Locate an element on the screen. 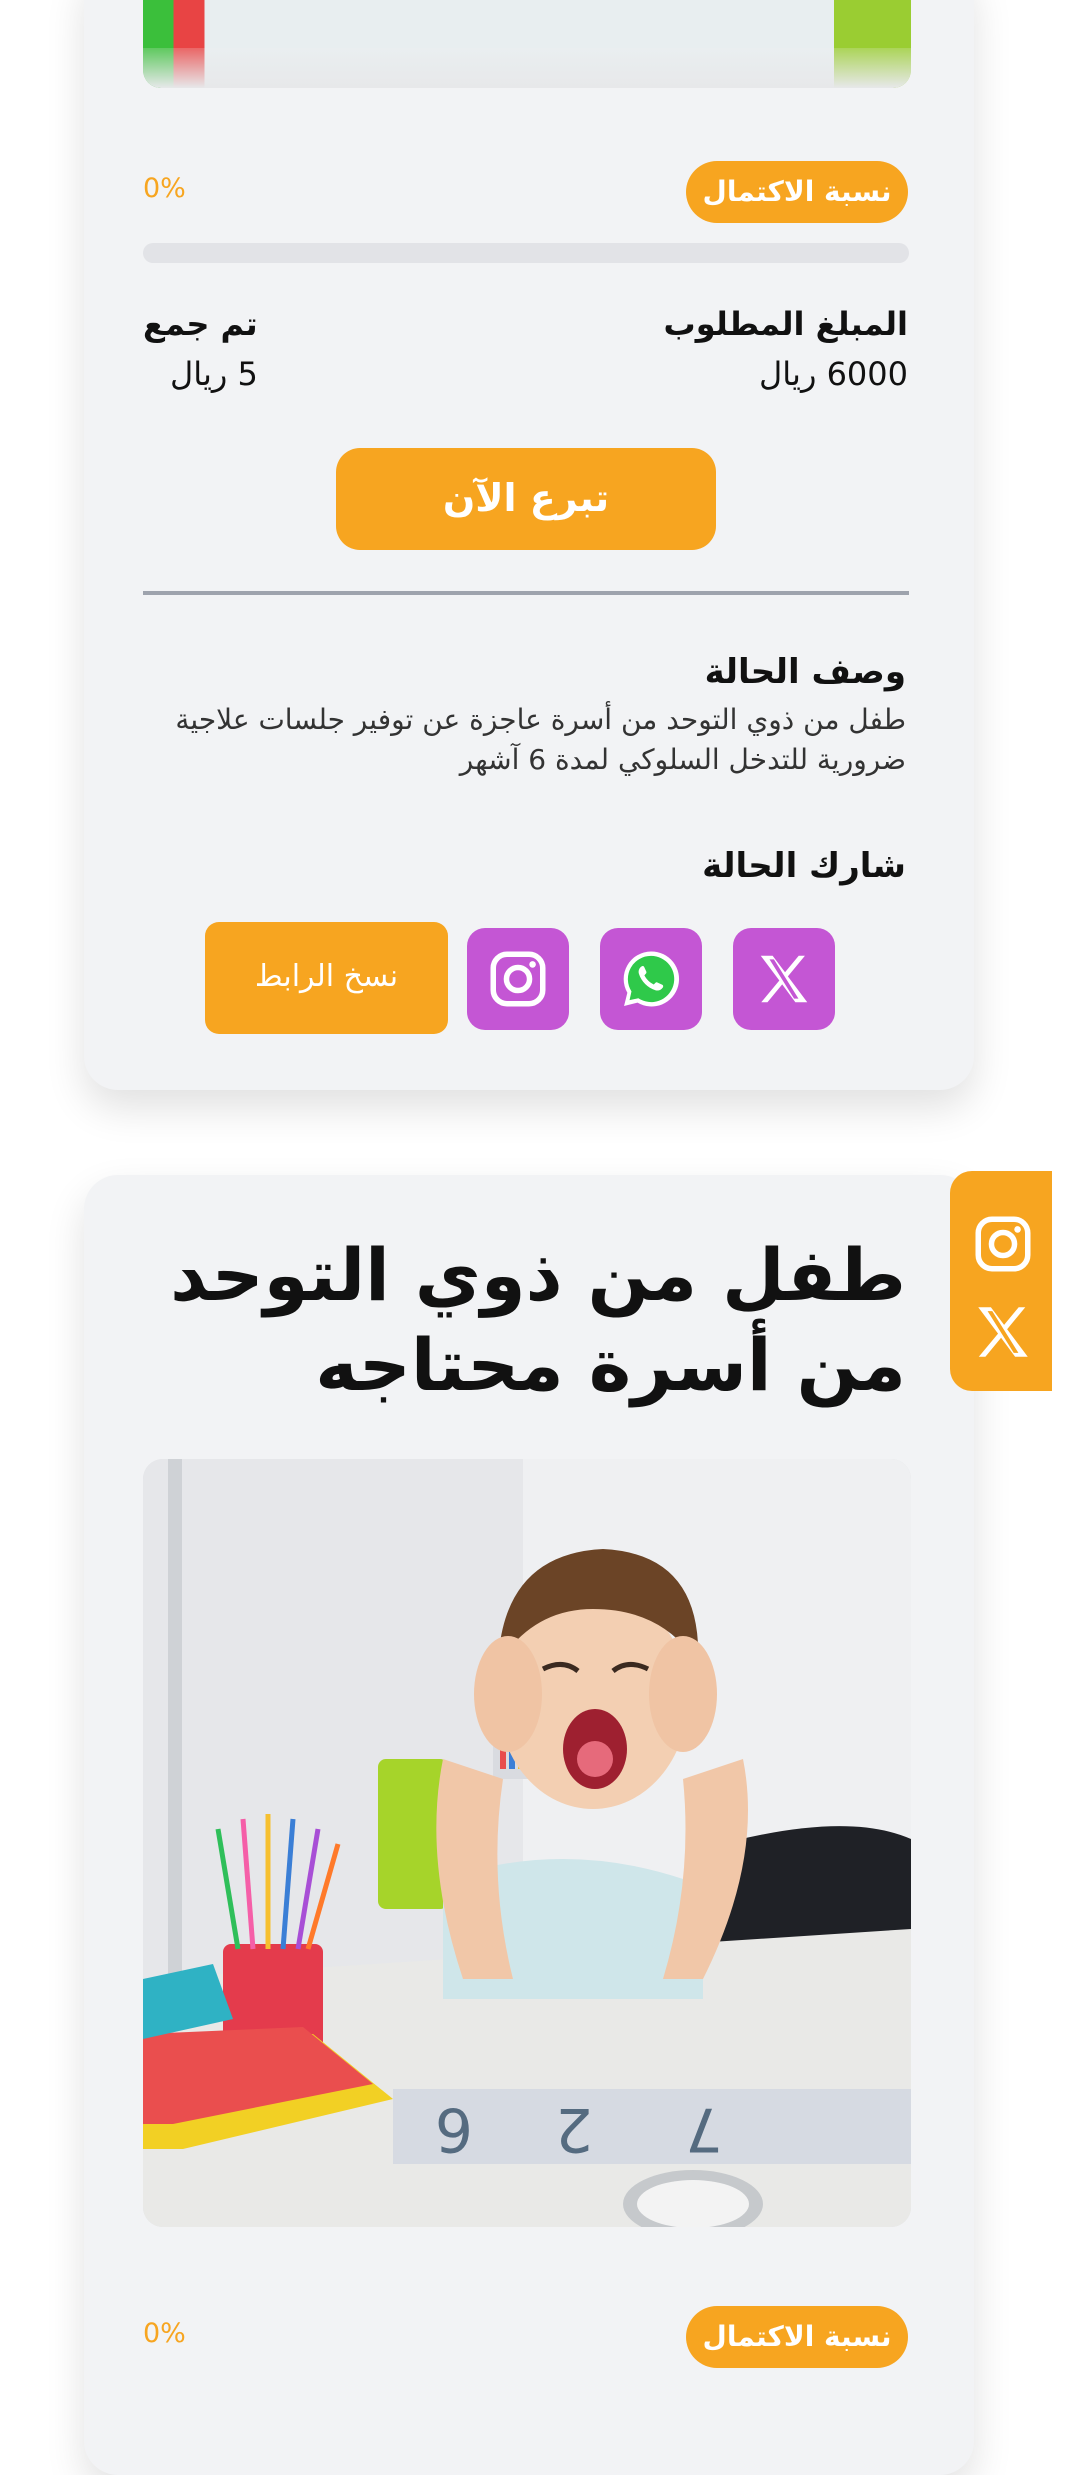 This screenshot has width=1082, height=2475. completion-badge: نسبة الاكتمال is located at coordinates (797, 192).